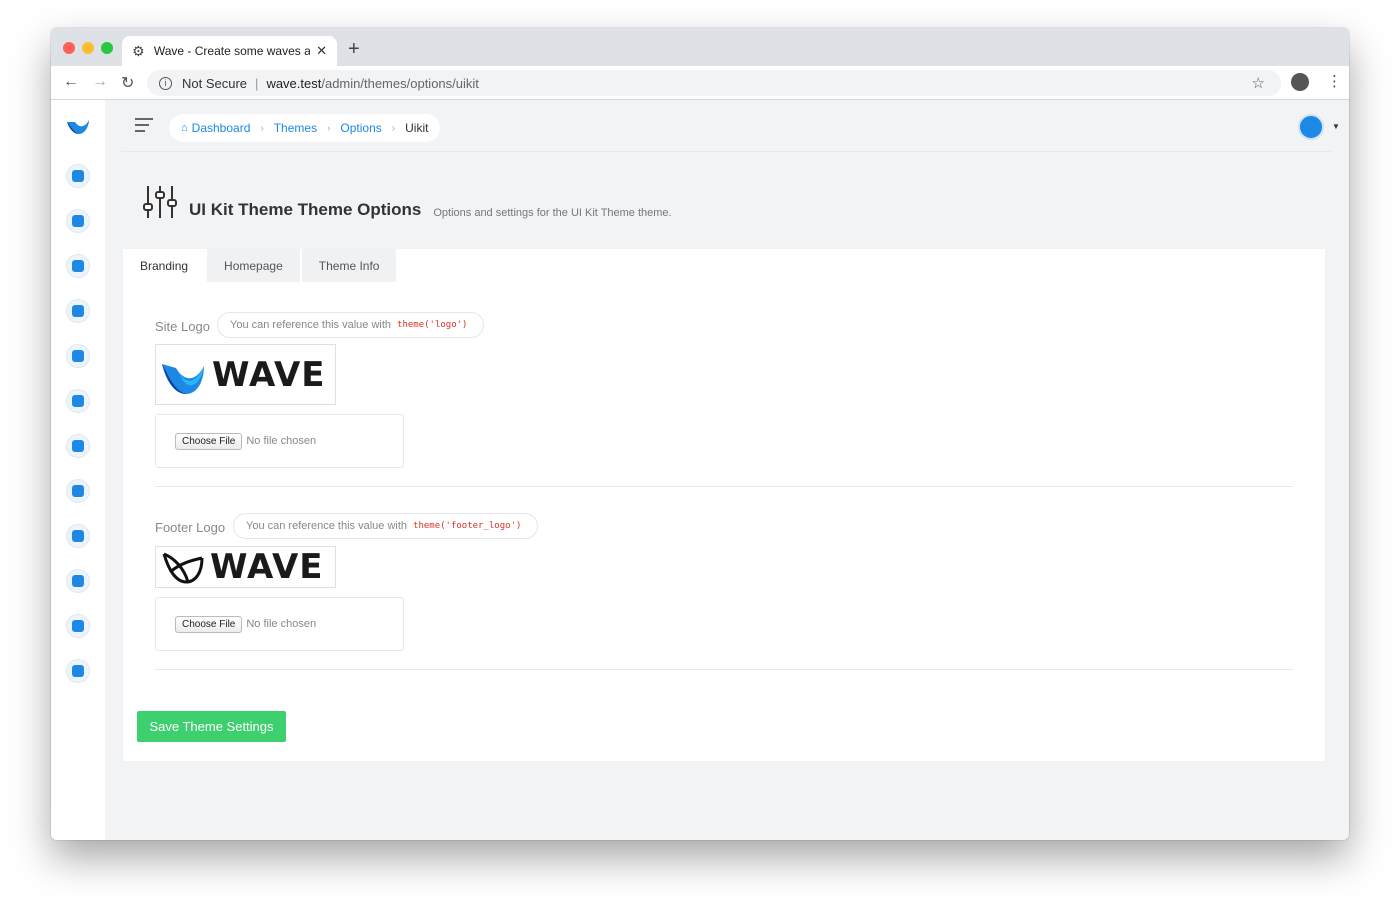 Image resolution: width=1400 pixels, height=913 pixels. I want to click on tab-theme-info: Theme Info, so click(349, 265).